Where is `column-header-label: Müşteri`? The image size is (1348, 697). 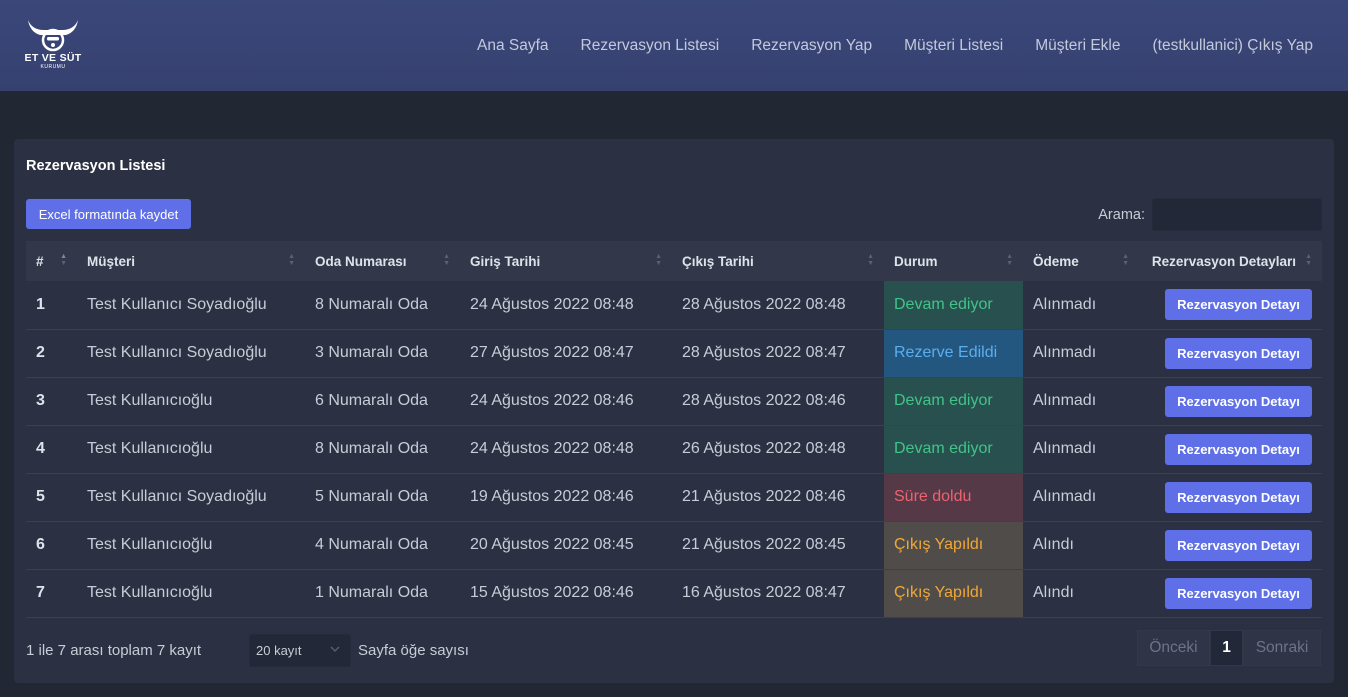 column-header-label: Müşteri is located at coordinates (111, 261).